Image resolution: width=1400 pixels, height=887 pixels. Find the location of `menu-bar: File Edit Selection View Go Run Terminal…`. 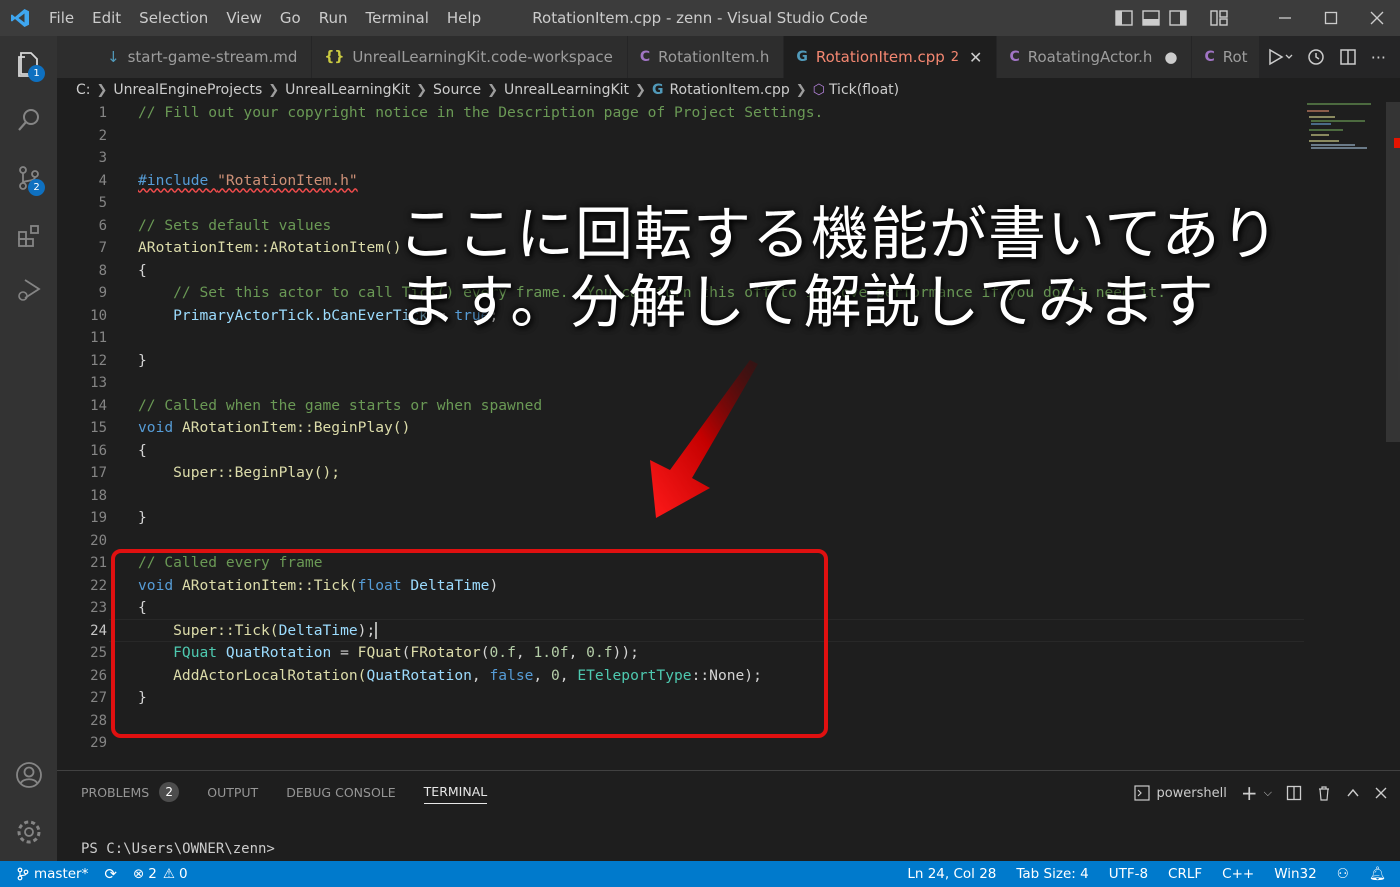

menu-bar: File Edit Selection View Go Run Terminal… is located at coordinates (265, 18).